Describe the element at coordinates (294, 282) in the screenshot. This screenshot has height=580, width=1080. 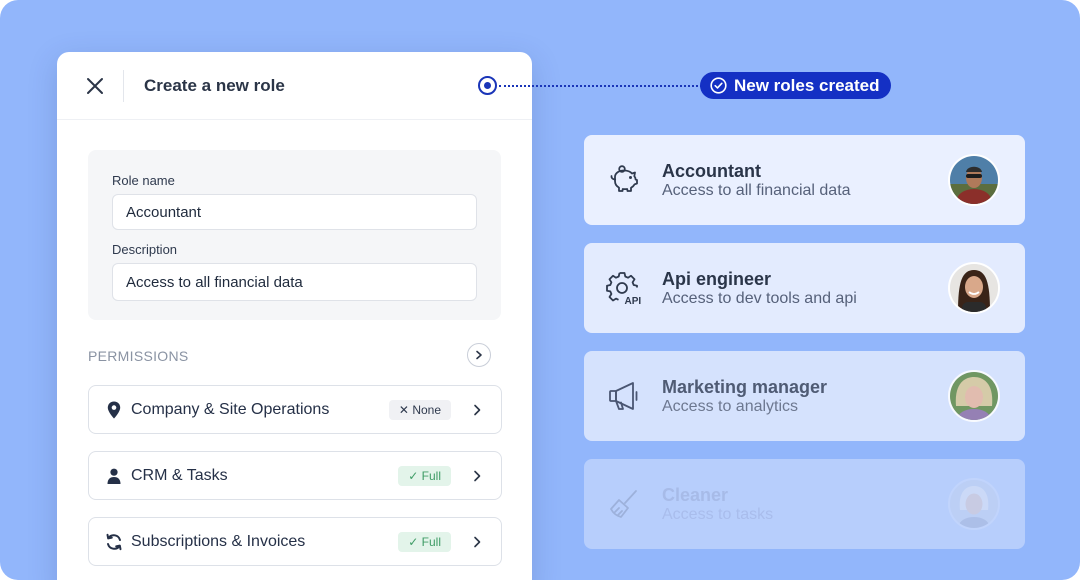
I see `description-input` at that location.